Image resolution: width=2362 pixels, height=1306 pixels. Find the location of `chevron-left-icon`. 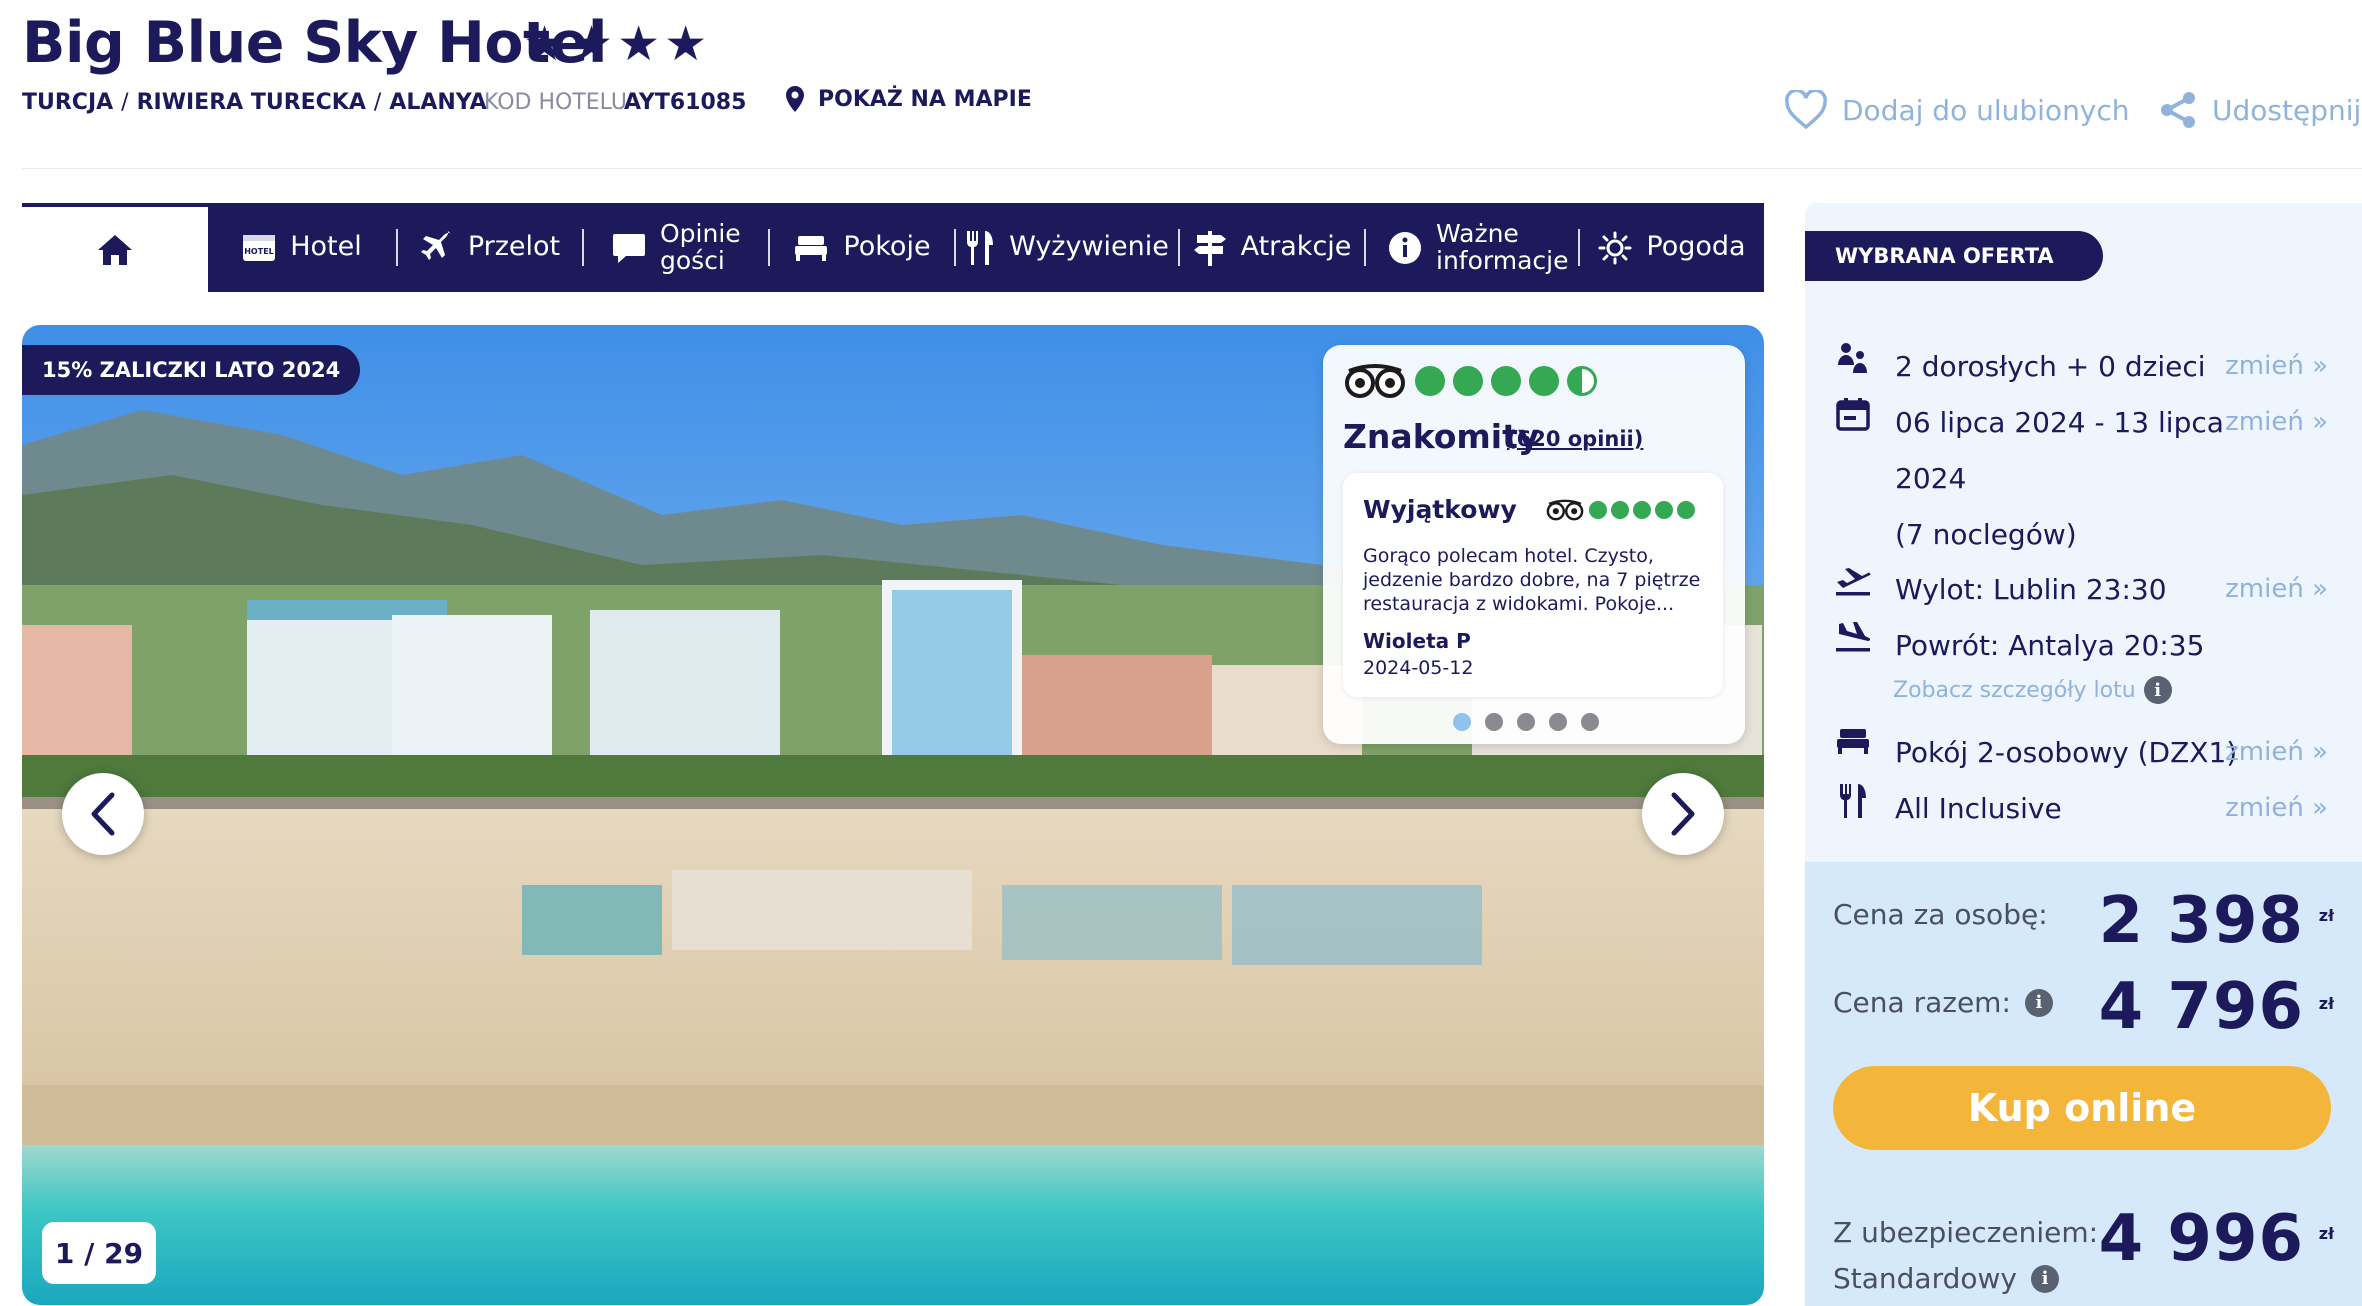

chevron-left-icon is located at coordinates (103, 814).